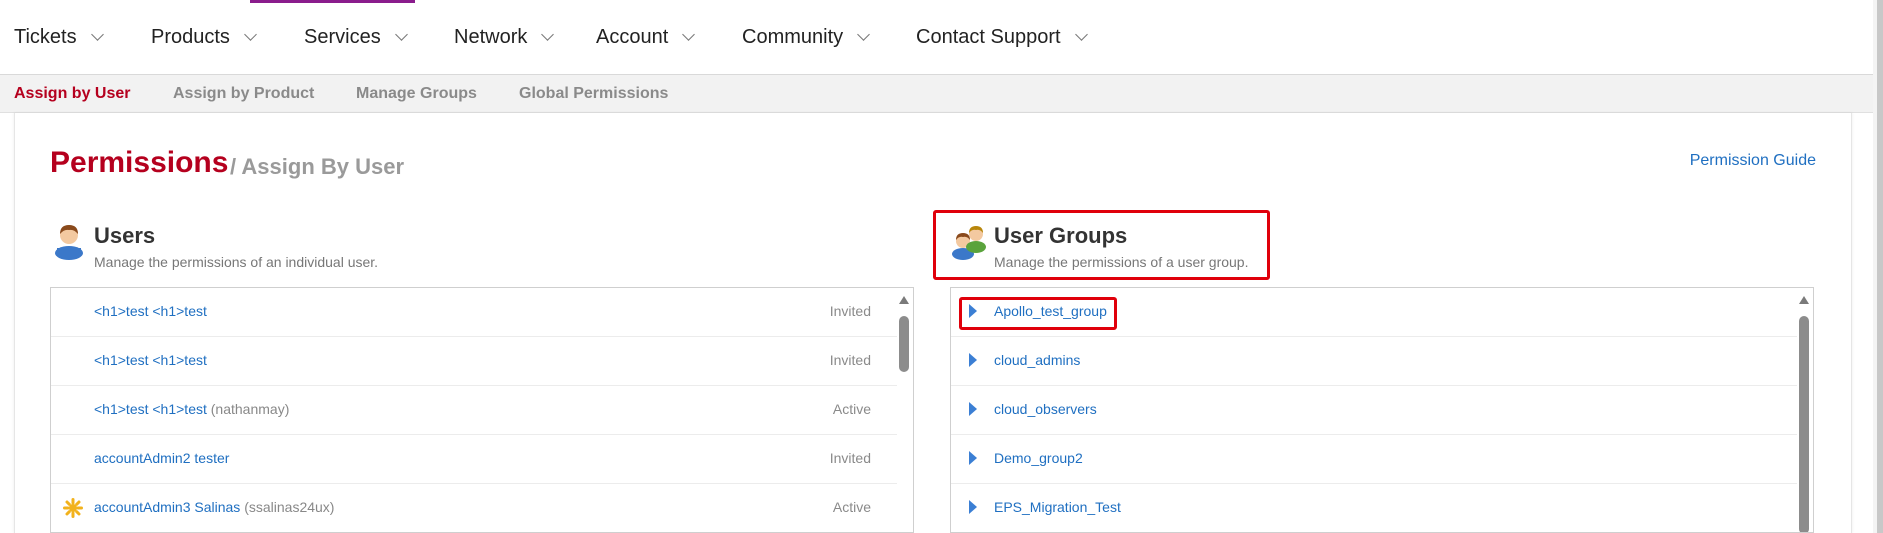 The height and width of the screenshot is (533, 1883). Describe the element at coordinates (593, 94) in the screenshot. I see `subnav-global-permissions: Global Permissions` at that location.